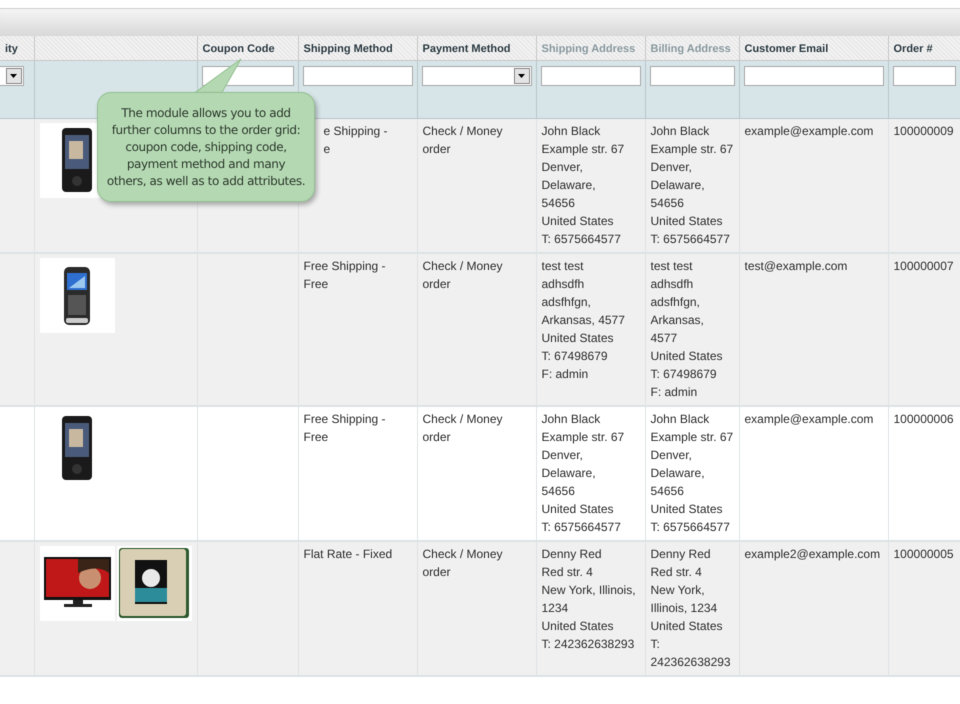 The image size is (960, 704). I want to click on column-header: Shipping Method, so click(348, 49).